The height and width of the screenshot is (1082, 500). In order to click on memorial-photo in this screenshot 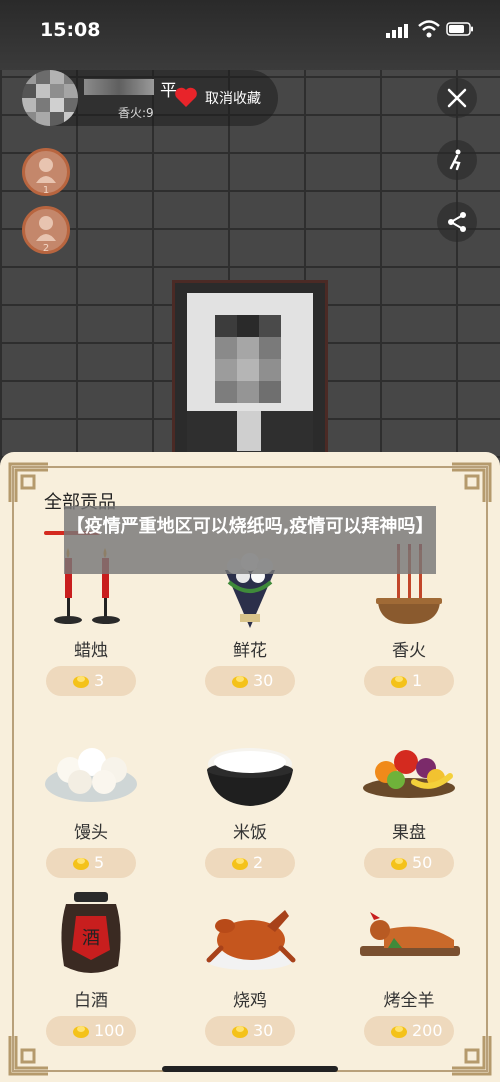, I will do `click(250, 378)`.